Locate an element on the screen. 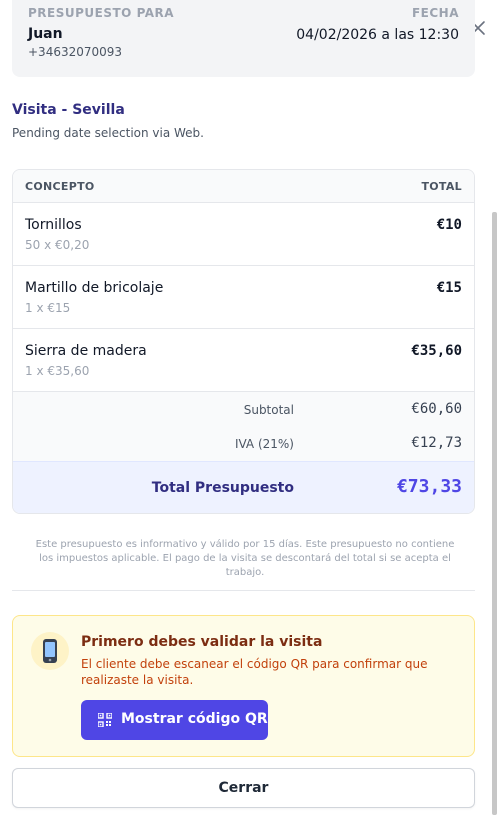 This screenshot has width=497, height=815. total-label: Total Presupuesto is located at coordinates (222, 488).